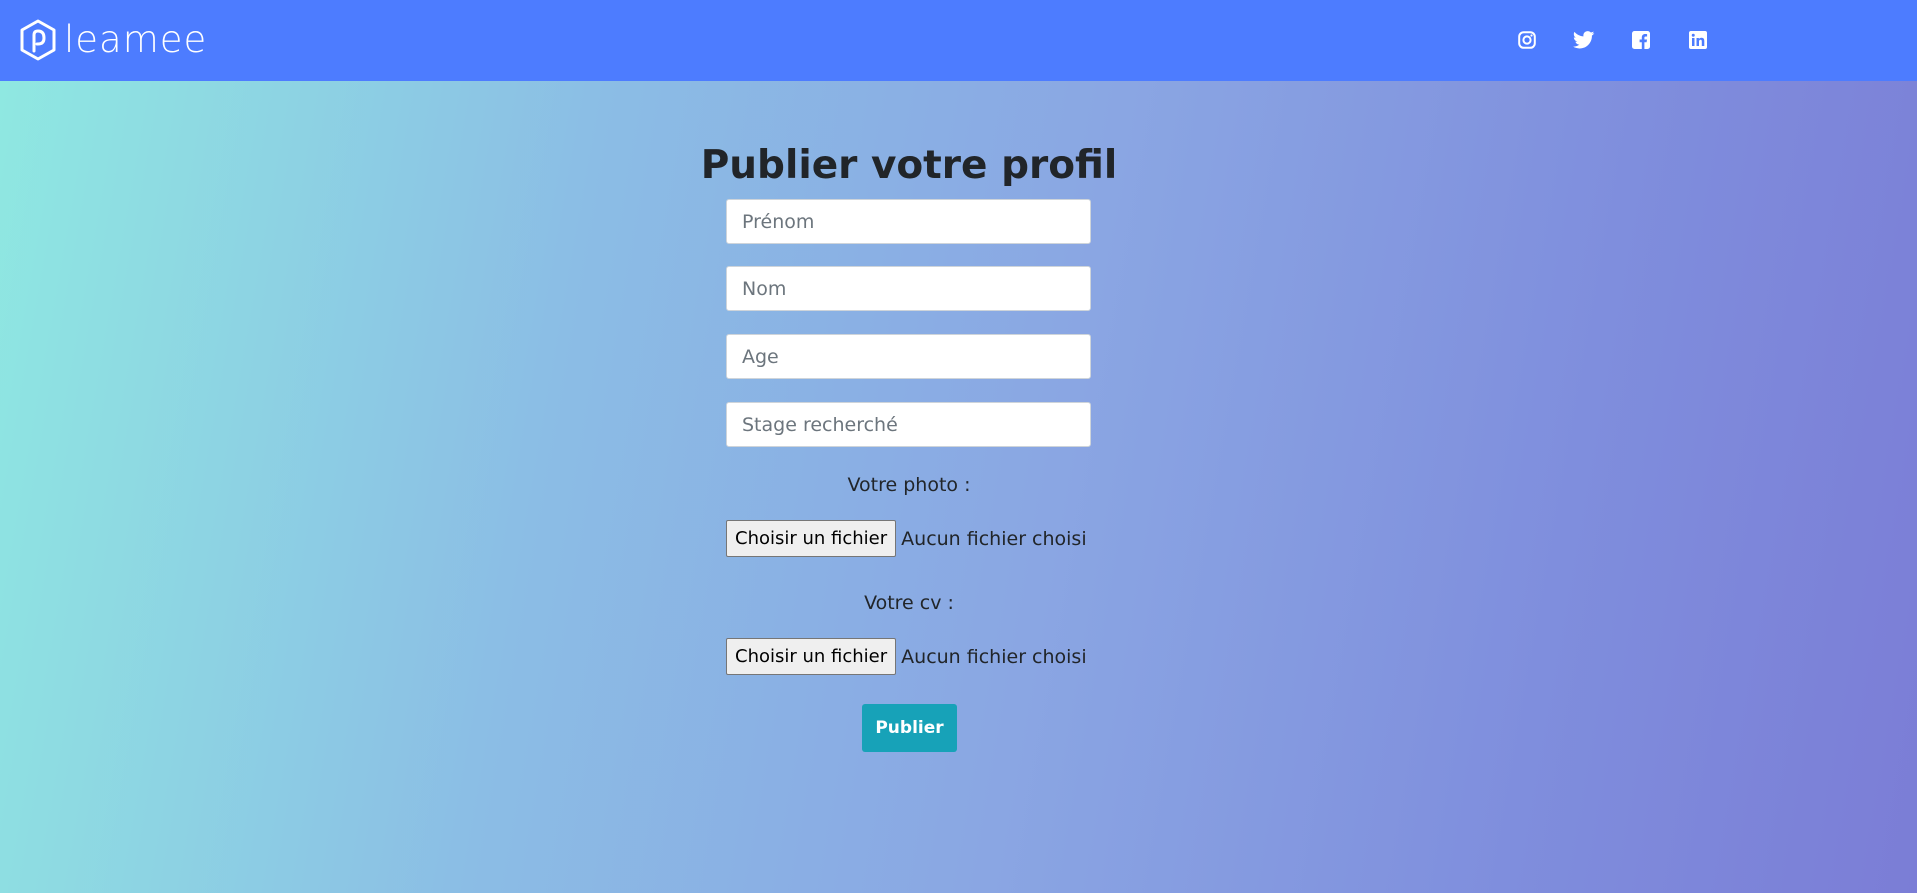 The width and height of the screenshot is (1917, 893). Describe the element at coordinates (994, 538) in the screenshot. I see `photo-file-status: Aucun fichier choisi` at that location.